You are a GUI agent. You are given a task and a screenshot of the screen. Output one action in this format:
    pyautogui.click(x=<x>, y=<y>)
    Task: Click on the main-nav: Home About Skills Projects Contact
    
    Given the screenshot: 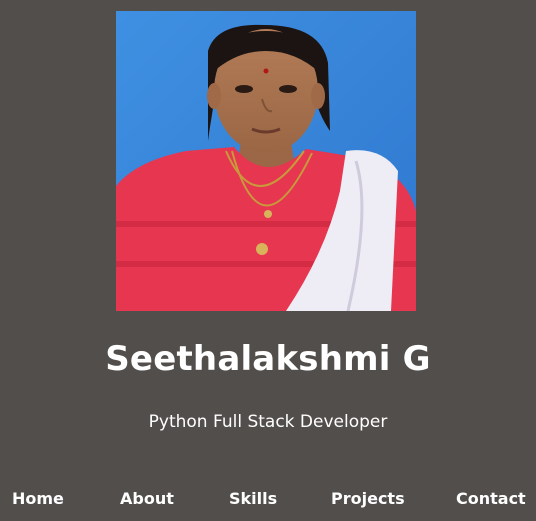 What is the action you would take?
    pyautogui.click(x=268, y=500)
    